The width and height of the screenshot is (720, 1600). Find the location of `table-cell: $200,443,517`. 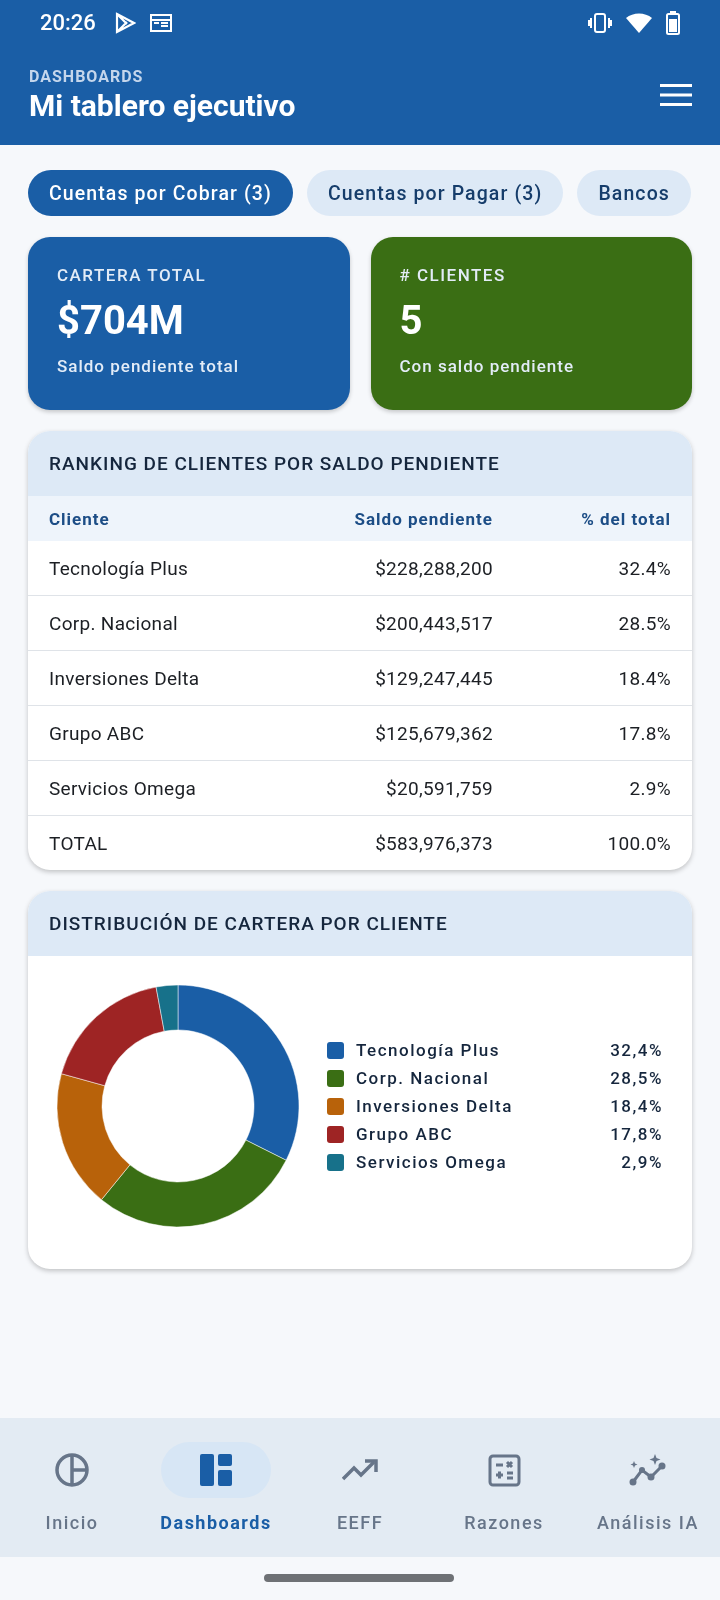

table-cell: $200,443,517 is located at coordinates (434, 623).